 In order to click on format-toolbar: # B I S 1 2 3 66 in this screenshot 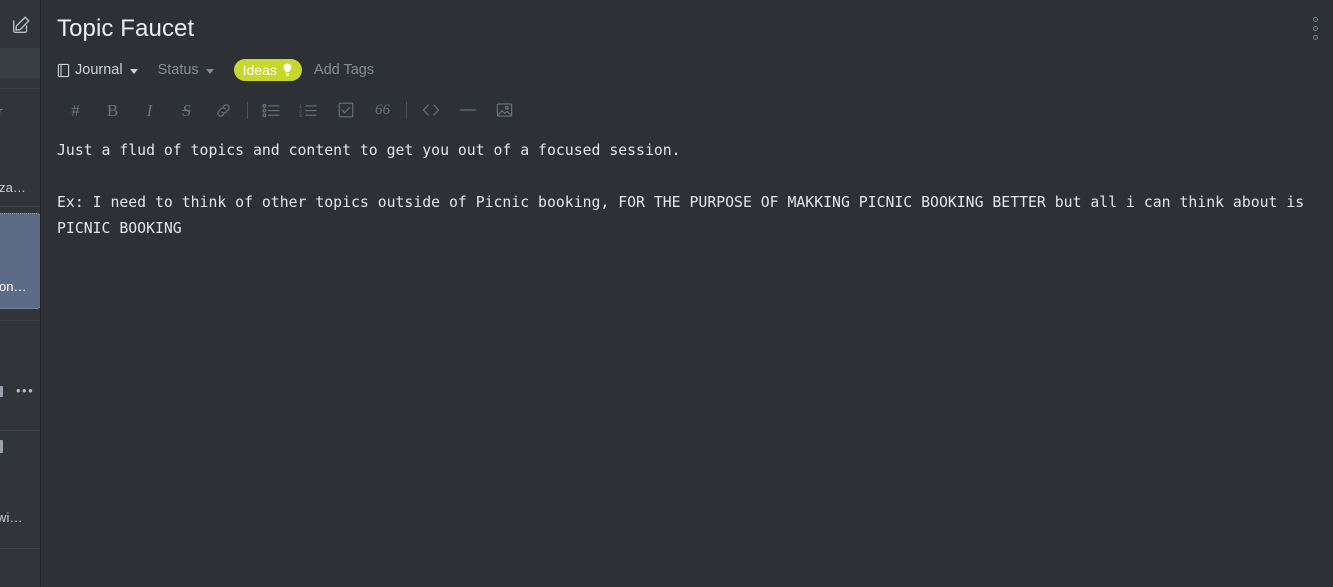, I will do `click(290, 110)`.